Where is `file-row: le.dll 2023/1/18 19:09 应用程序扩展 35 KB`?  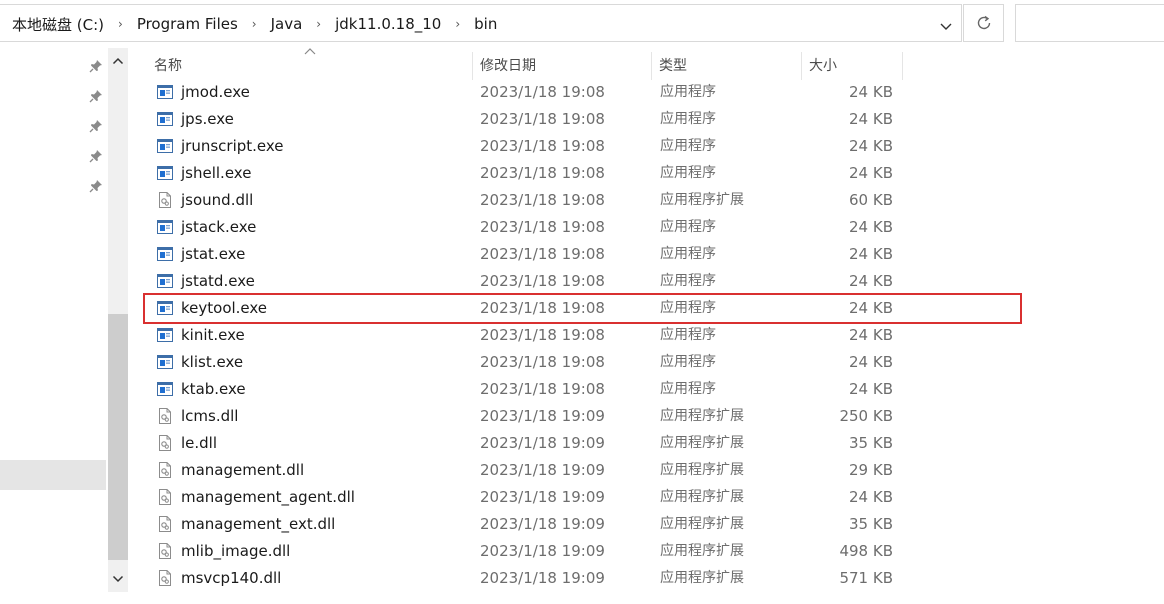 file-row: le.dll 2023/1/18 19:09 应用程序扩展 35 KB is located at coordinates (646, 443).